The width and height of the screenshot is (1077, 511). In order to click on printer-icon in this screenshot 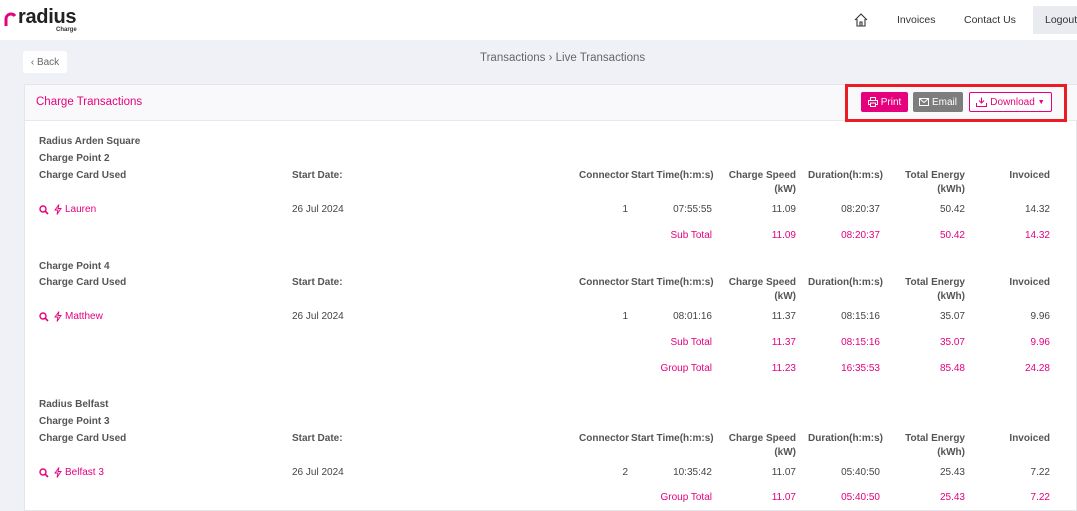, I will do `click(872, 102)`.